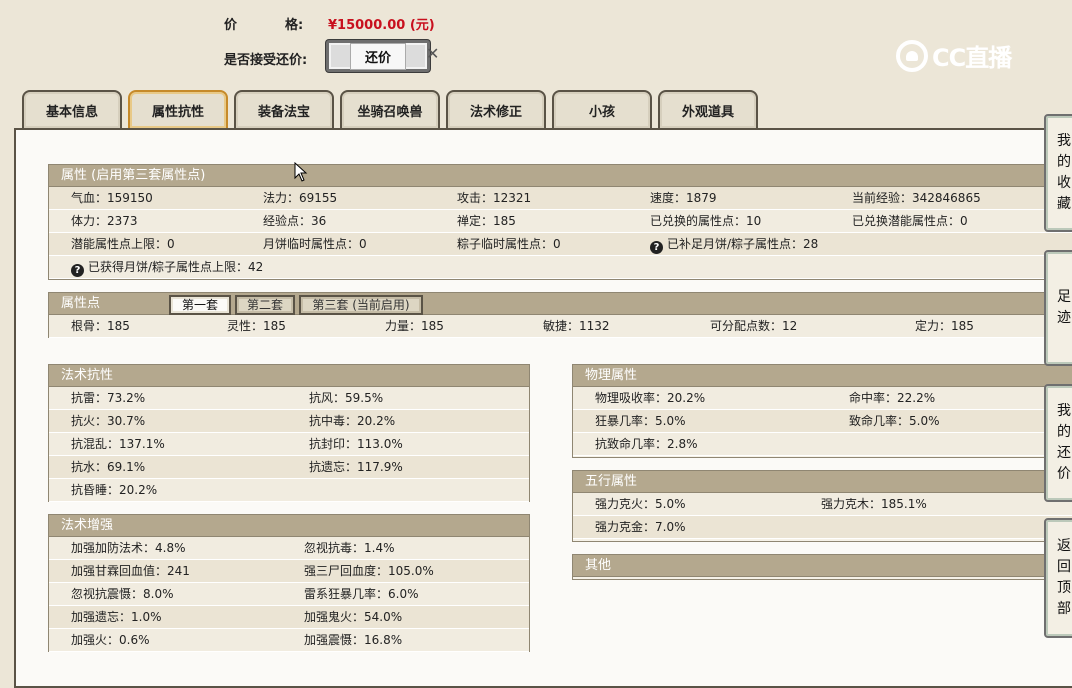  I want to click on section-title: 属性 (启用第三套属性点), so click(560, 176).